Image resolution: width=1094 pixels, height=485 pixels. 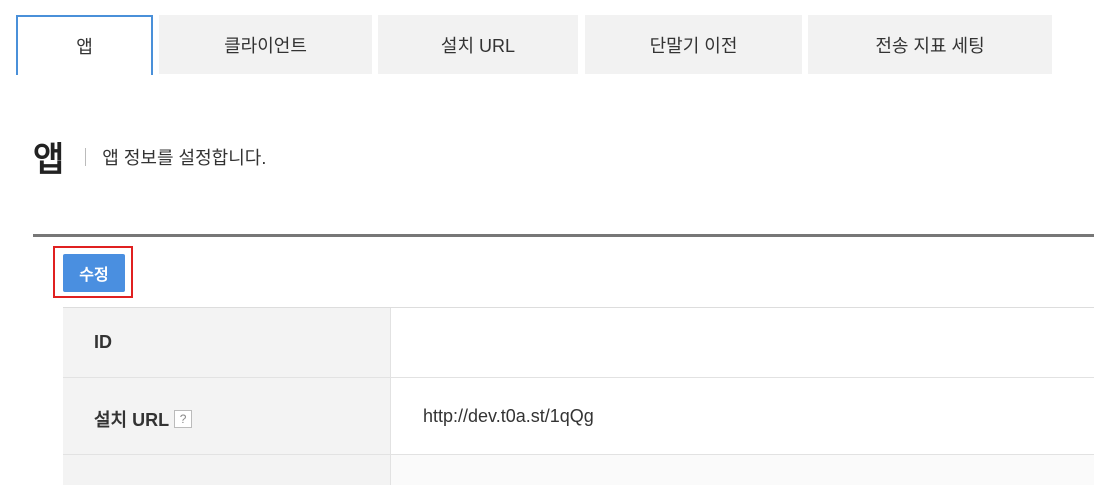 I want to click on tab-transfer-metrics: 전송 지표 세팅, so click(x=930, y=44).